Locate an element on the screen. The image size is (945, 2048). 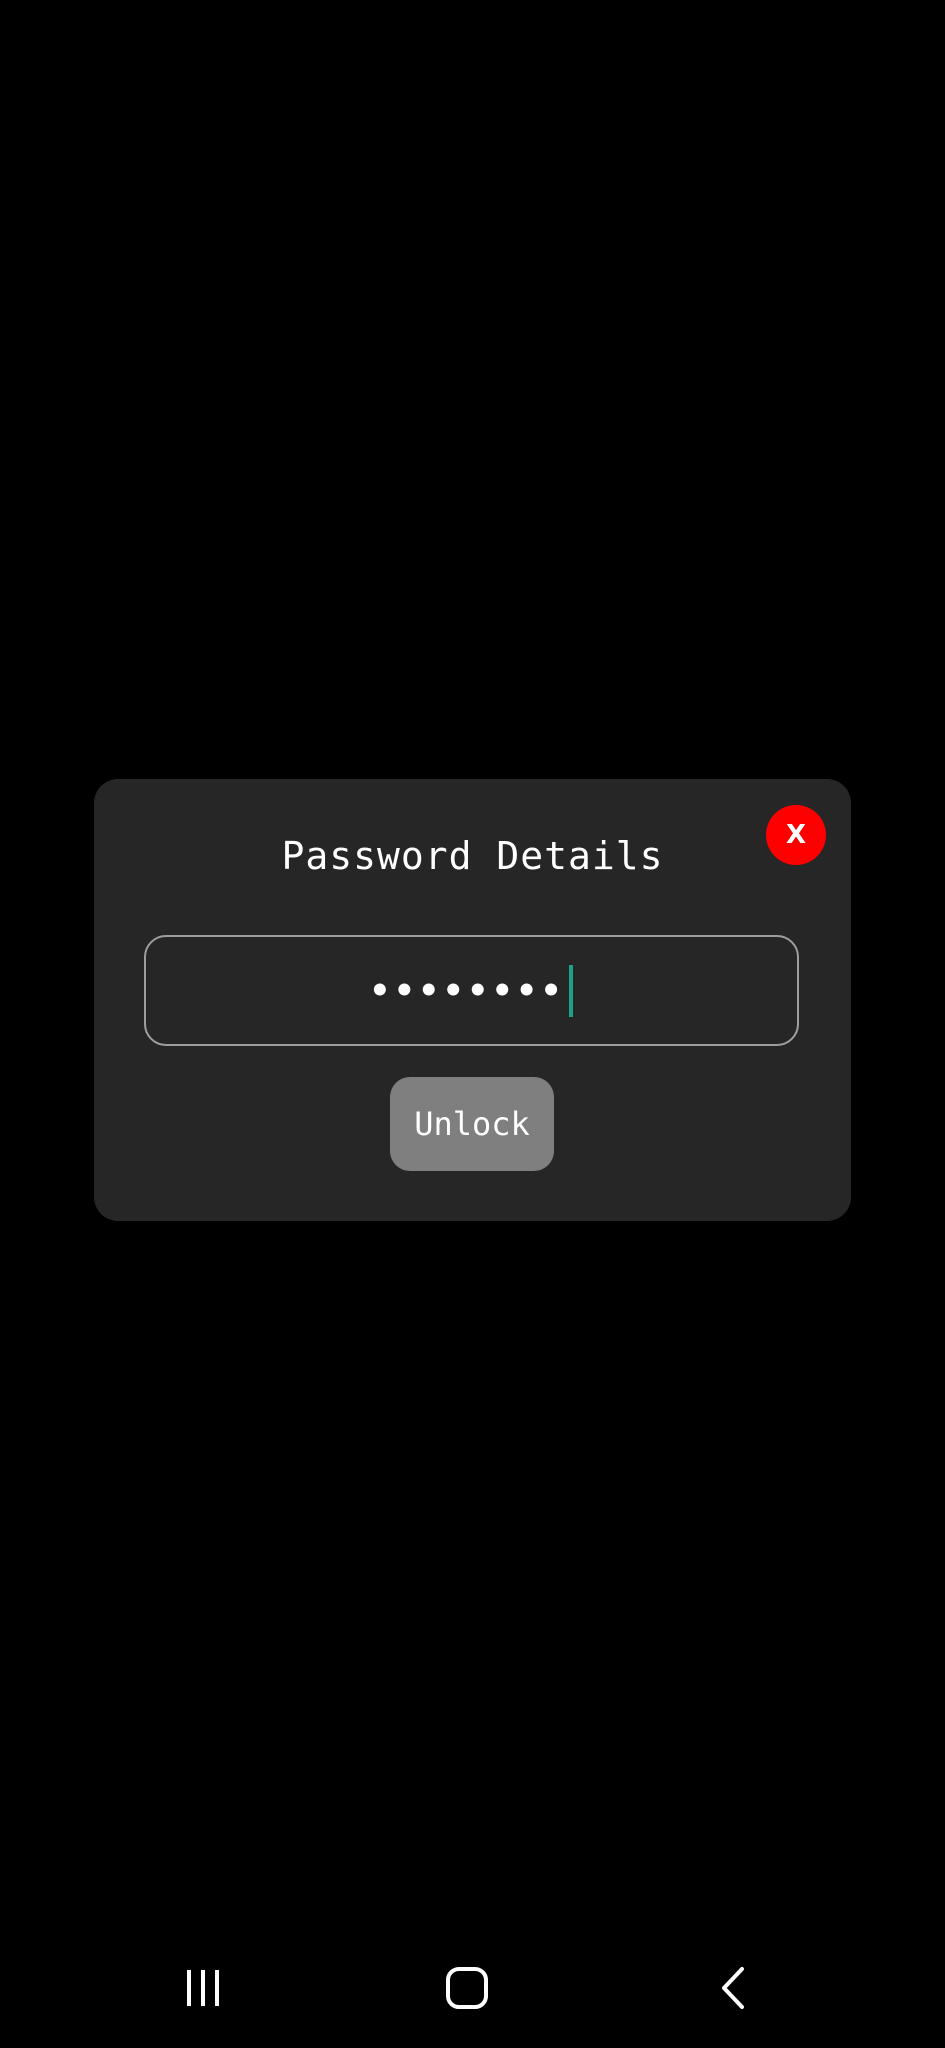
text-cursor is located at coordinates (571, 990).